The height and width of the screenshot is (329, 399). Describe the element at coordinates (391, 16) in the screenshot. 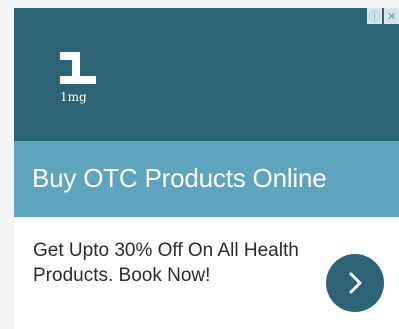

I see `close-icon: ✕` at that location.